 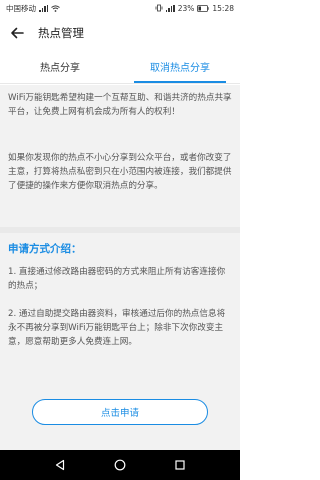 What do you see at coordinates (120, 8) in the screenshot?
I see `status-bar: 中国移动 23% 15:28` at bounding box center [120, 8].